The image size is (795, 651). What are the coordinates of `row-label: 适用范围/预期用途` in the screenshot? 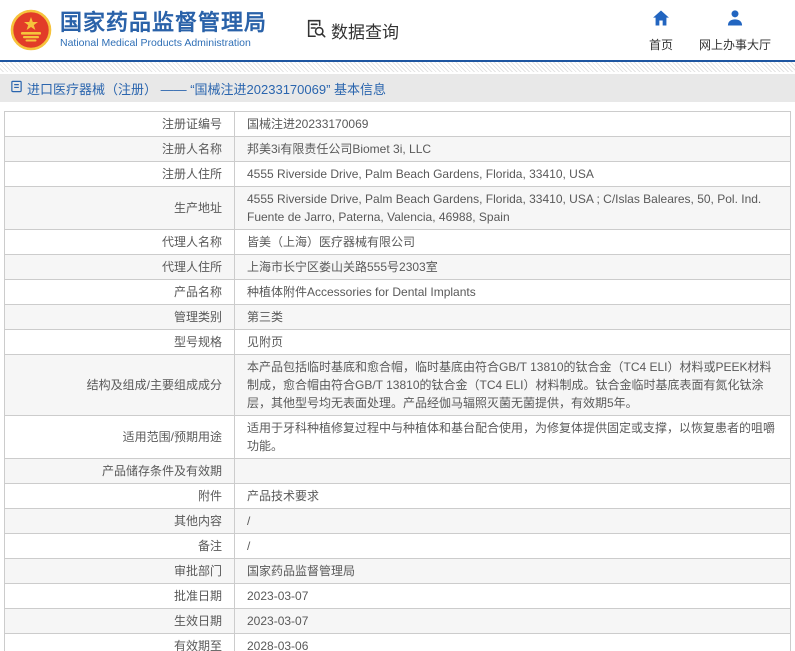 It's located at (120, 437).